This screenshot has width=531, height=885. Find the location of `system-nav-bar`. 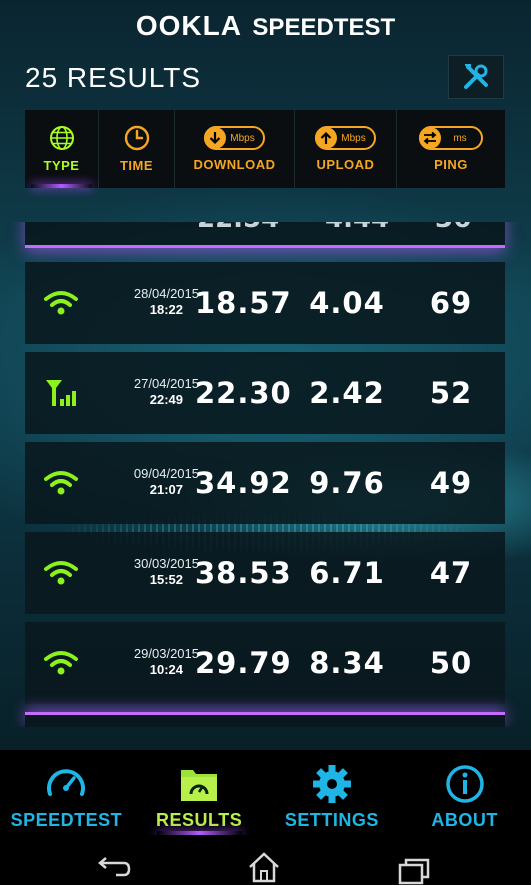

system-nav-bar is located at coordinates (265, 860).